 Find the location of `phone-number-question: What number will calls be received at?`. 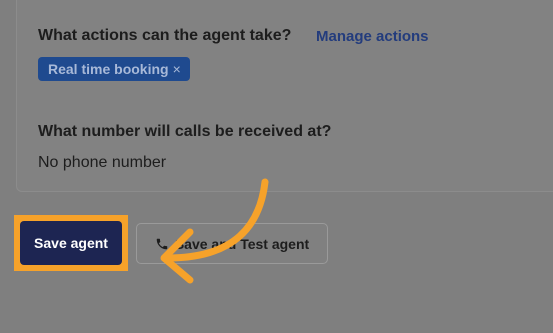

phone-number-question: What number will calls be received at? is located at coordinates (185, 131).